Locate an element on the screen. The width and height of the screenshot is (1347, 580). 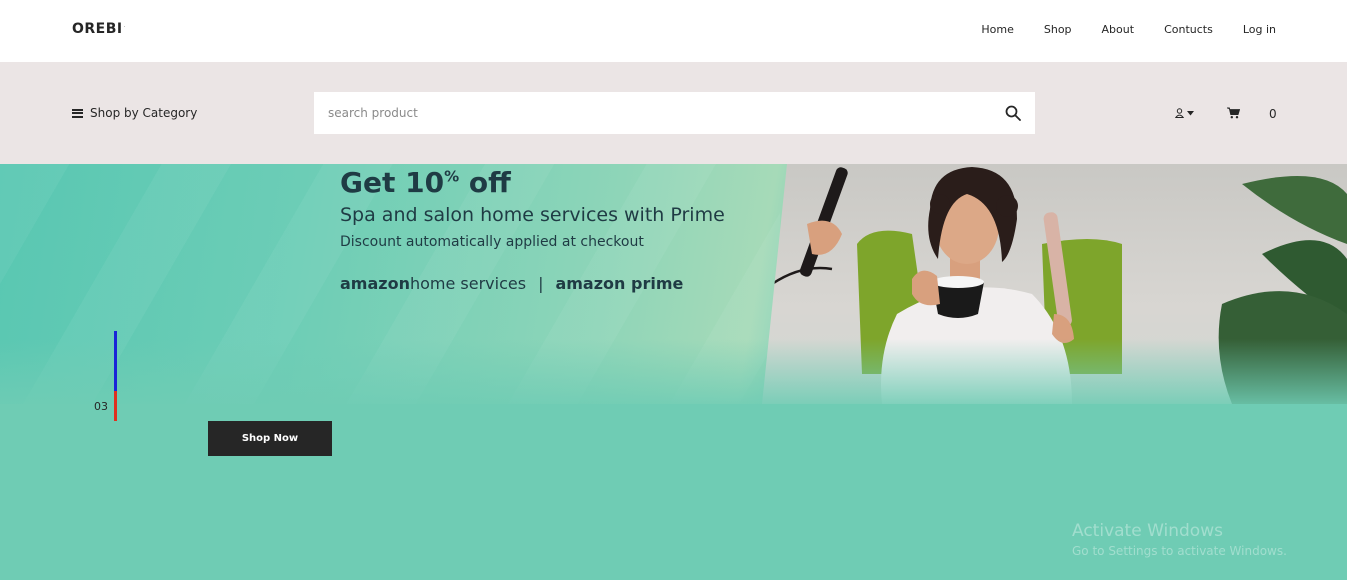
account-menu-button is located at coordinates (1184, 113).